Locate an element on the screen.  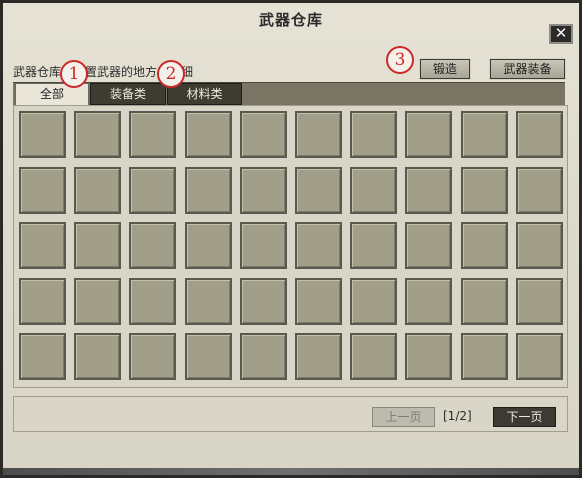
prev-page-button: 上一页 is located at coordinates (403, 417).